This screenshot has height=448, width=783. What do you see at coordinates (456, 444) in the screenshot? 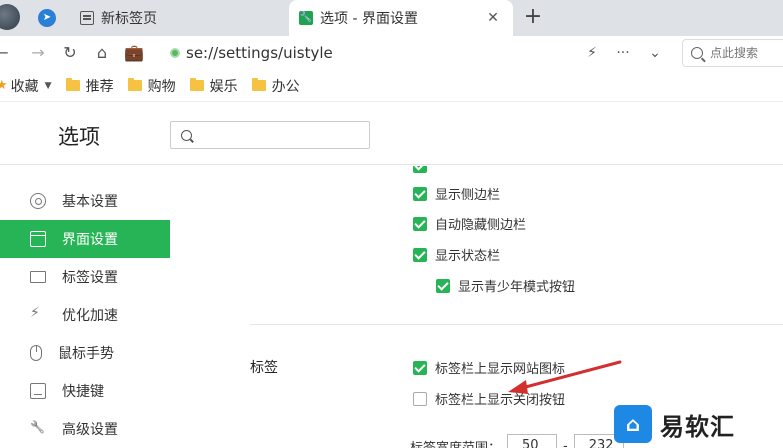
I see `width-label: 标签宽度范围：` at bounding box center [456, 444].